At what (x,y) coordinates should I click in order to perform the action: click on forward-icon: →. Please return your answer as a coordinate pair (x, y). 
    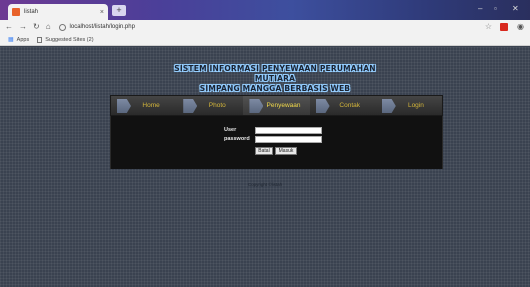
    Looking at the image, I should click on (23, 27).